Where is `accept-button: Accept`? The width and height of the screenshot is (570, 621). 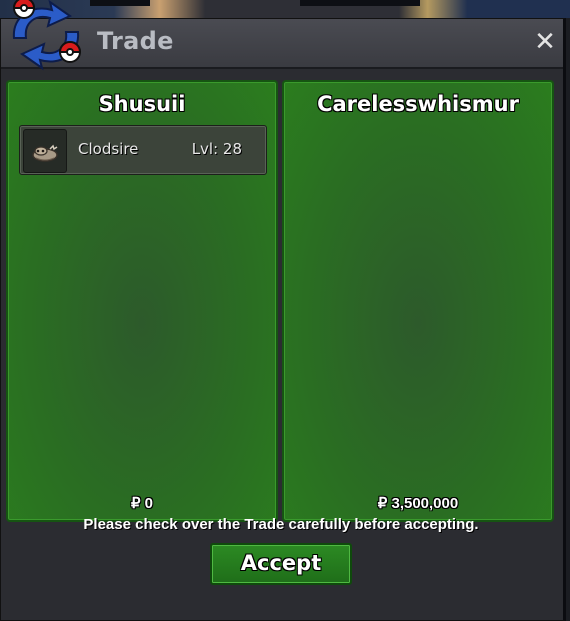 accept-button: Accept is located at coordinates (281, 564).